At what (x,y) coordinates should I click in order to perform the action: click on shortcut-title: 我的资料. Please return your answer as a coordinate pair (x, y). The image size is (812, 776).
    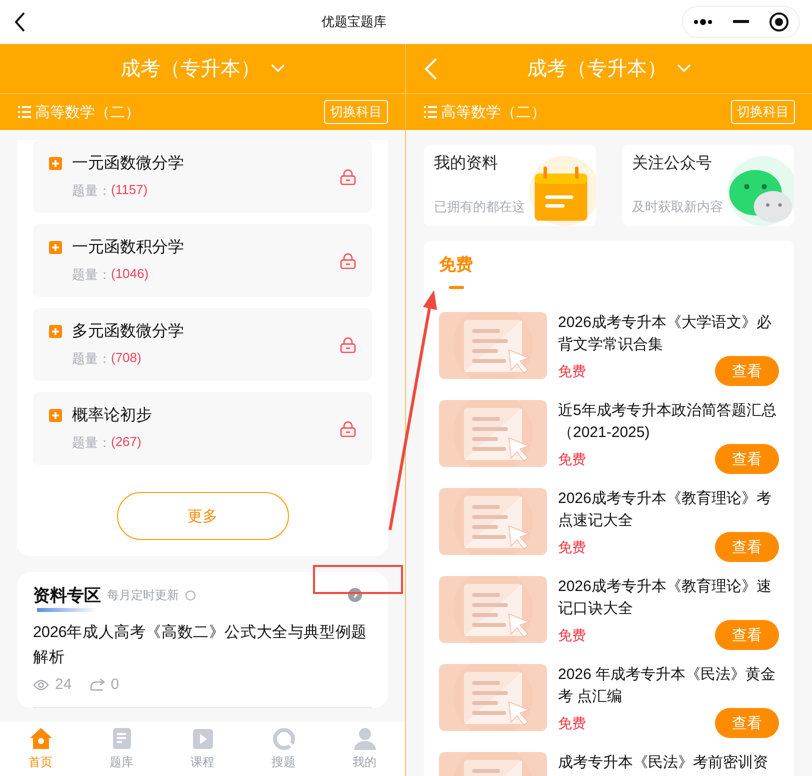
    Looking at the image, I should click on (466, 164).